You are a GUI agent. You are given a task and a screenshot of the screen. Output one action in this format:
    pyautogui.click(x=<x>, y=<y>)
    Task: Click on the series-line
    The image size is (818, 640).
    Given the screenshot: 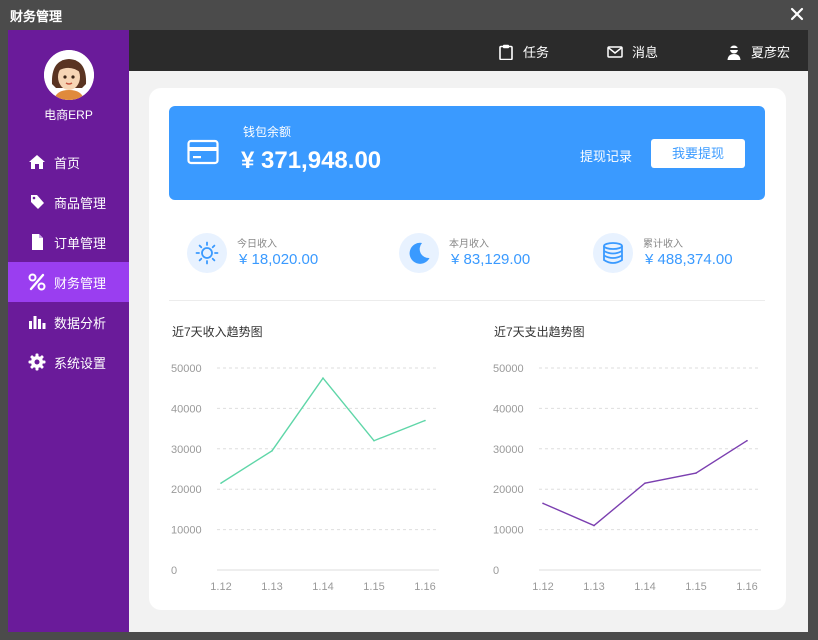 What is the action you would take?
    pyautogui.click(x=323, y=430)
    